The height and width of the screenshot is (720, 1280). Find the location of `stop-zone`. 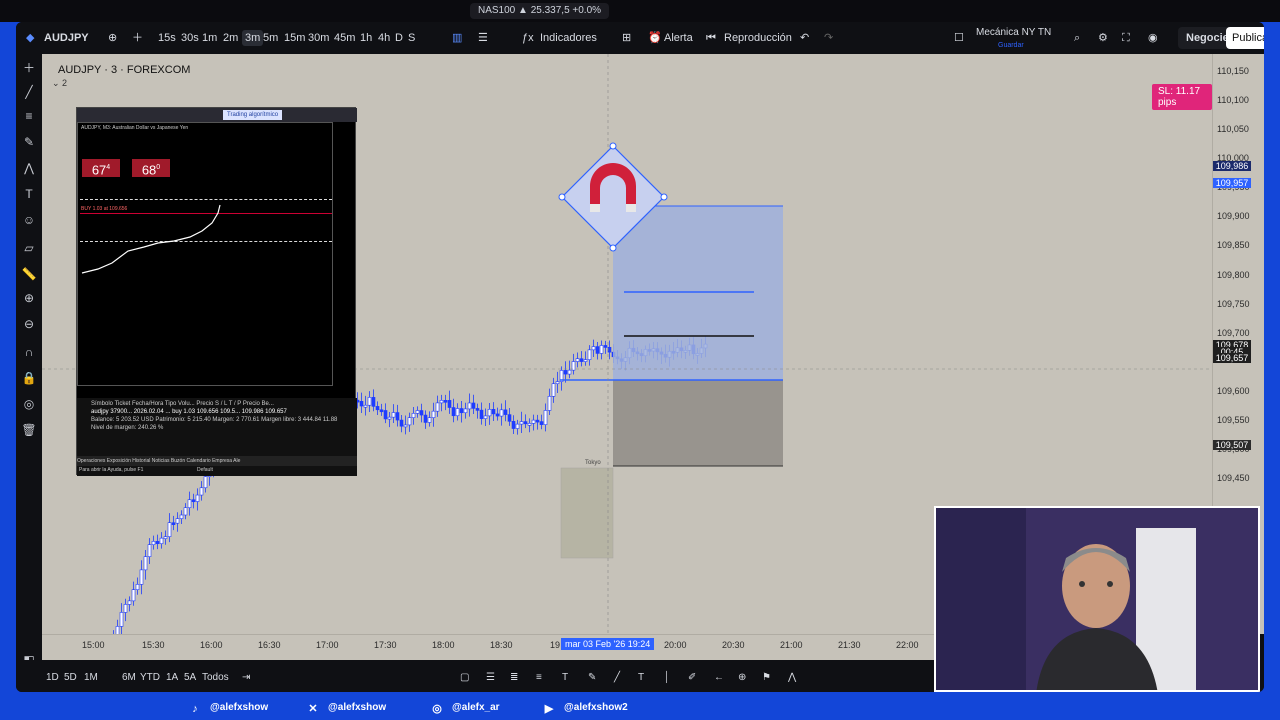

stop-zone is located at coordinates (698, 423).